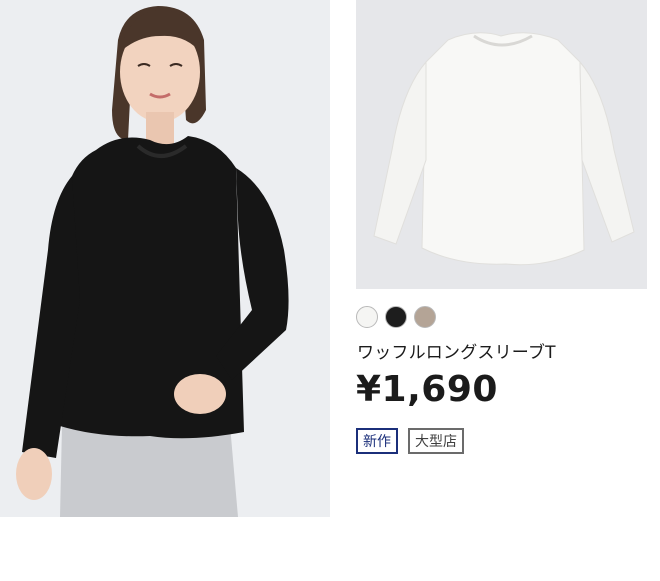 This screenshot has width=660, height=581. What do you see at coordinates (436, 441) in the screenshot?
I see `large-store-badge: 大型店` at bounding box center [436, 441].